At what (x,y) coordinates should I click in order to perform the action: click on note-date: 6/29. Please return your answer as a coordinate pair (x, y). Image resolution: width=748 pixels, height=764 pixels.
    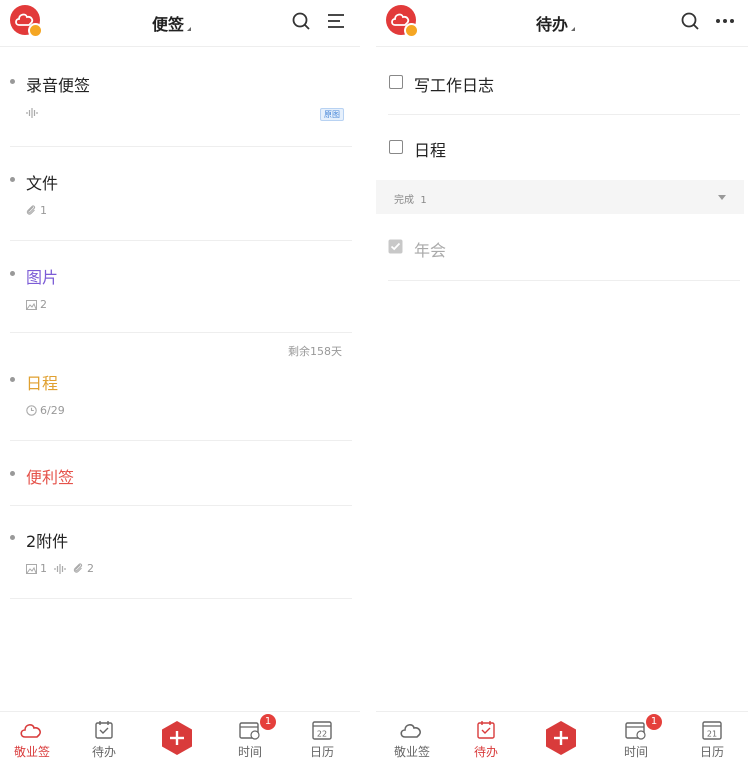
    Looking at the image, I should click on (52, 410).